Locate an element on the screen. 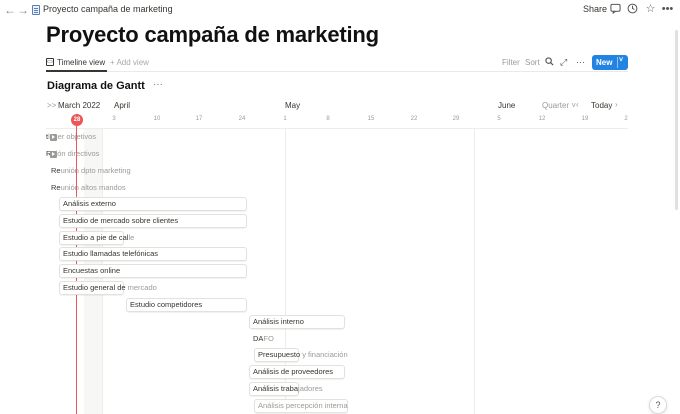  timeline-bar: Estudio a pie de calle is located at coordinates (96, 238).